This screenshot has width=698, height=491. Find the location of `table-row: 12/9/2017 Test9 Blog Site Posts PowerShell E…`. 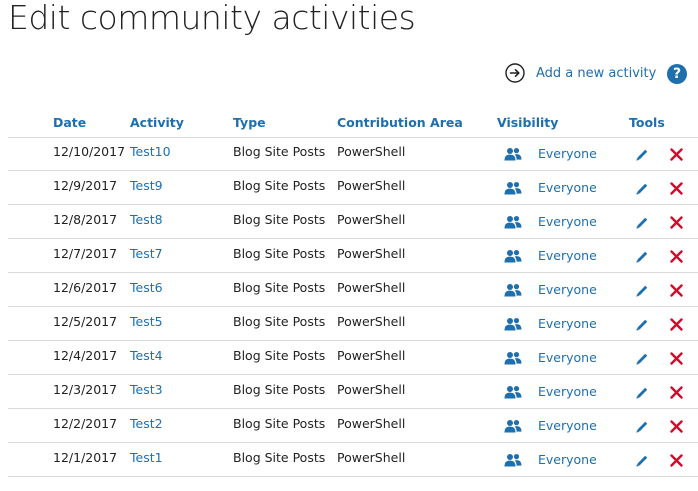

table-row: 12/9/2017 Test9 Blog Site Posts PowerShell E… is located at coordinates (353, 188).